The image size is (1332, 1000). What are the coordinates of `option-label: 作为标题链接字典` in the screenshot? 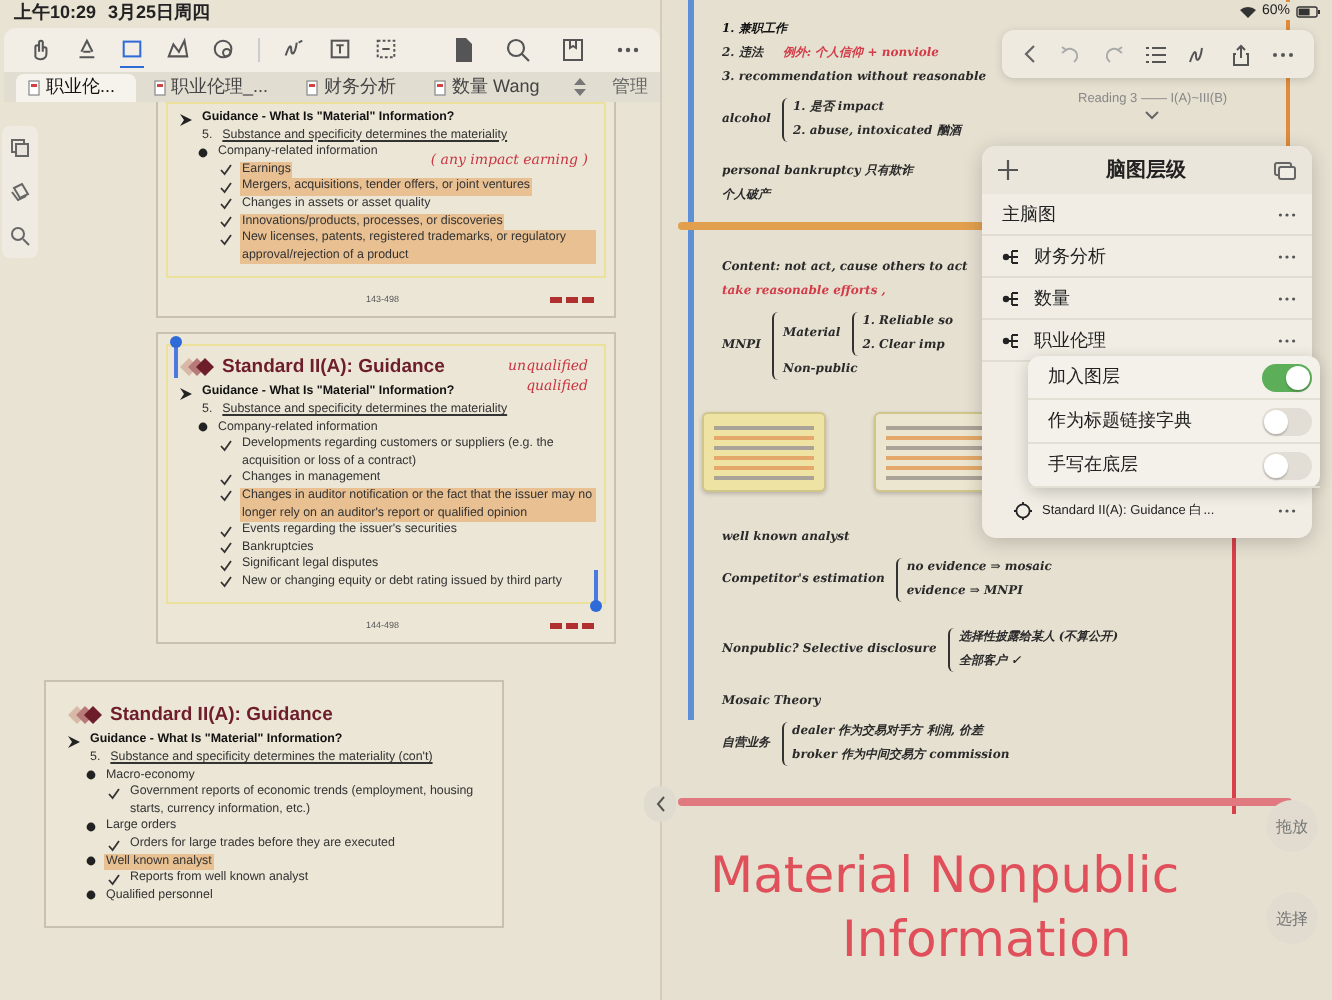 It's located at (1120, 421).